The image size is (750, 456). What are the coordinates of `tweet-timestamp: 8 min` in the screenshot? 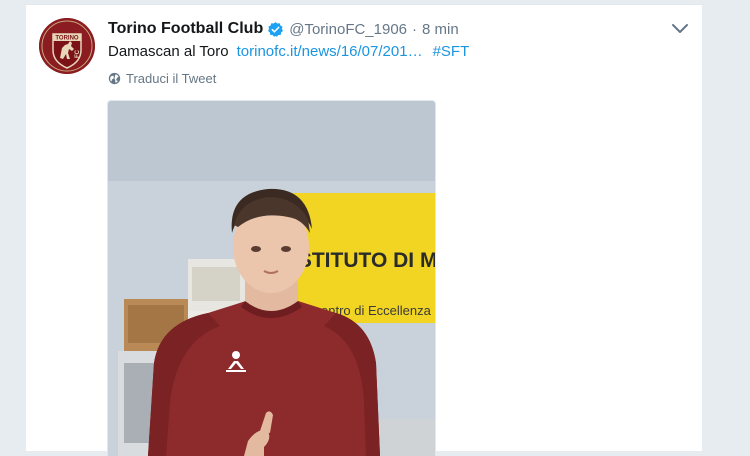 It's located at (440, 29).